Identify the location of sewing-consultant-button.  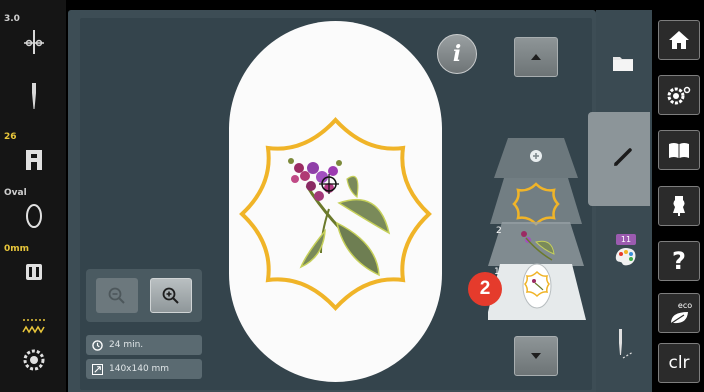
(679, 206).